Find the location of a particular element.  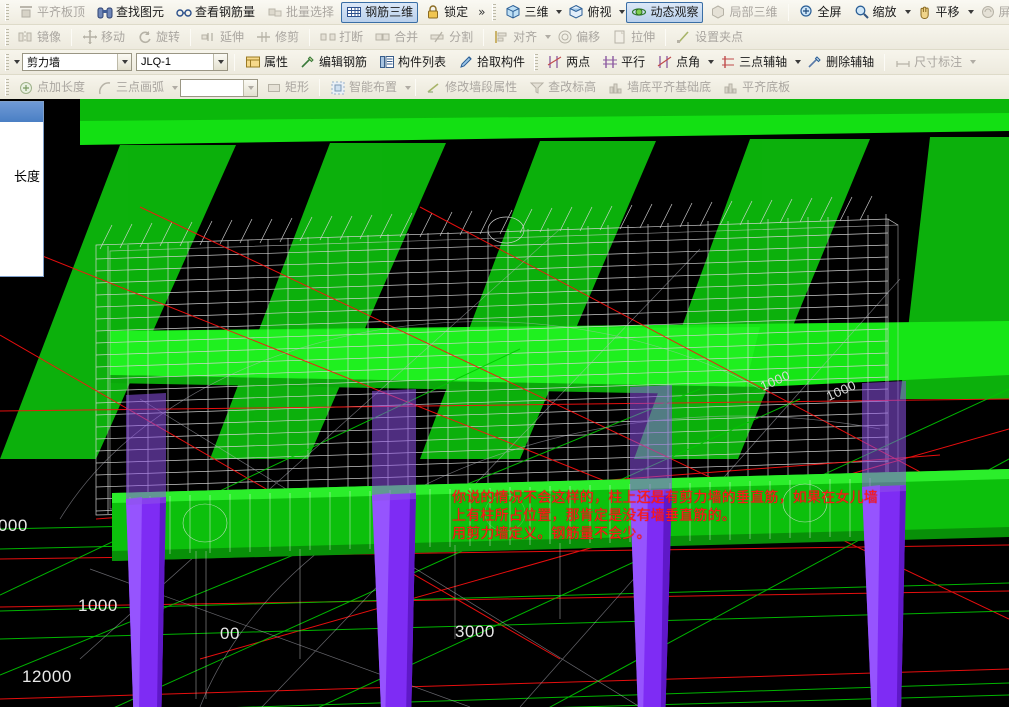

toolbar-button-offset: 偏移 is located at coordinates (578, 37).